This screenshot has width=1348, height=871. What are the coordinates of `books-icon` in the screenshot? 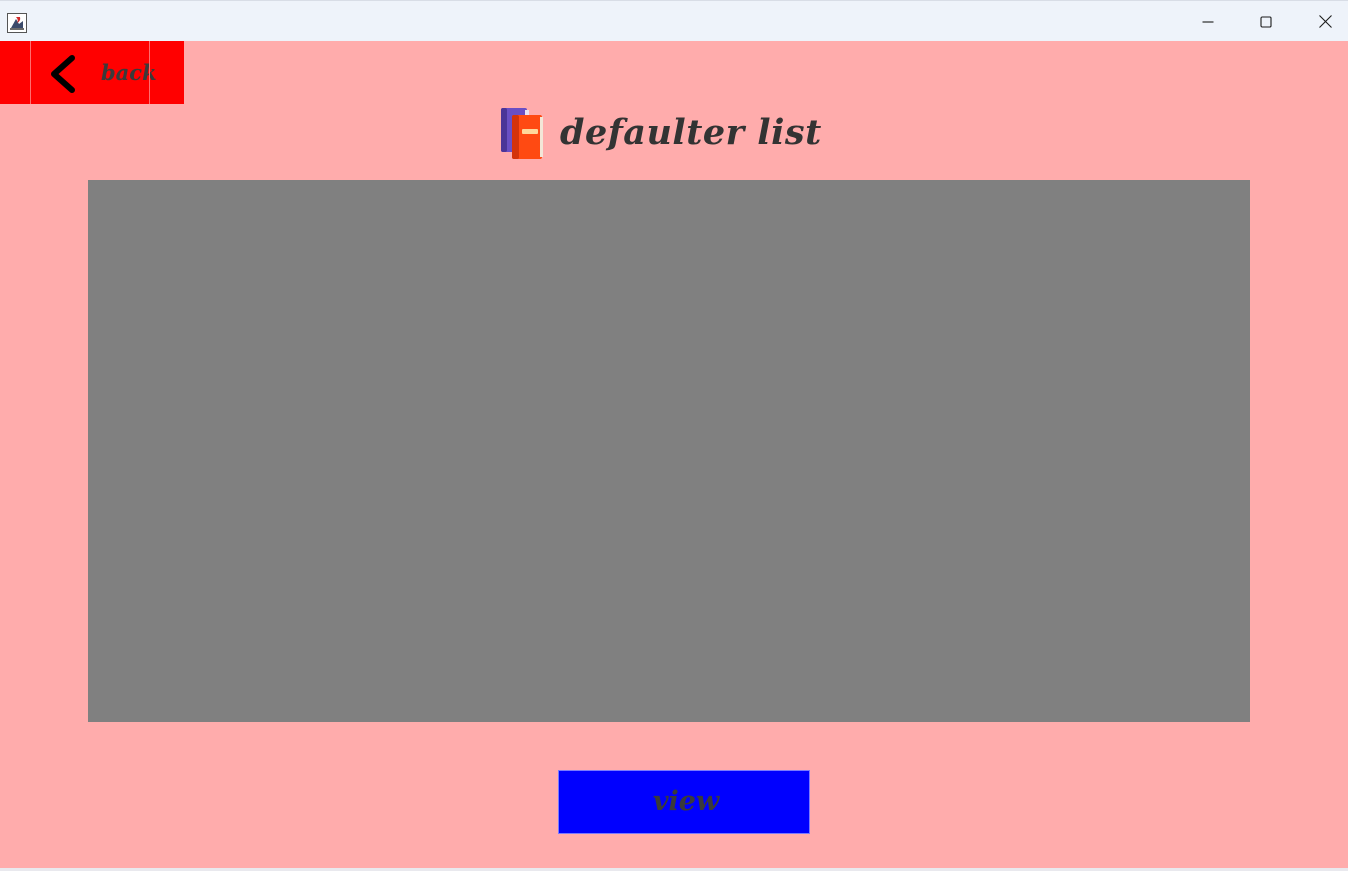 It's located at (522, 133).